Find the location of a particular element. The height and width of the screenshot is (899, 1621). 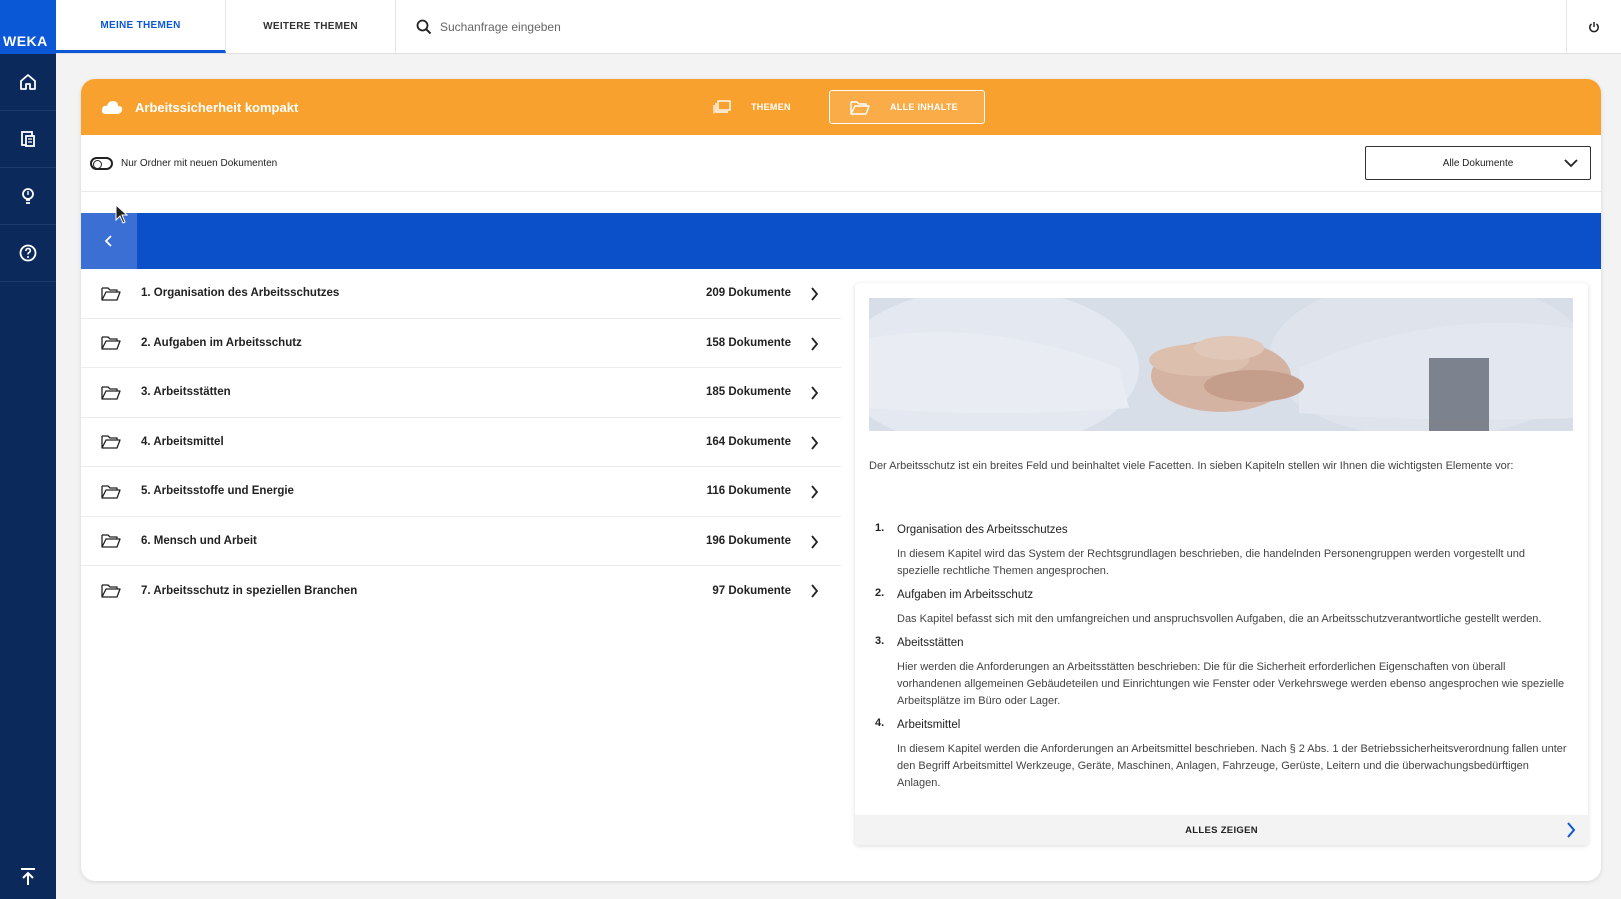

tab-alle-label: ALLE INHALTE is located at coordinates (924, 107).